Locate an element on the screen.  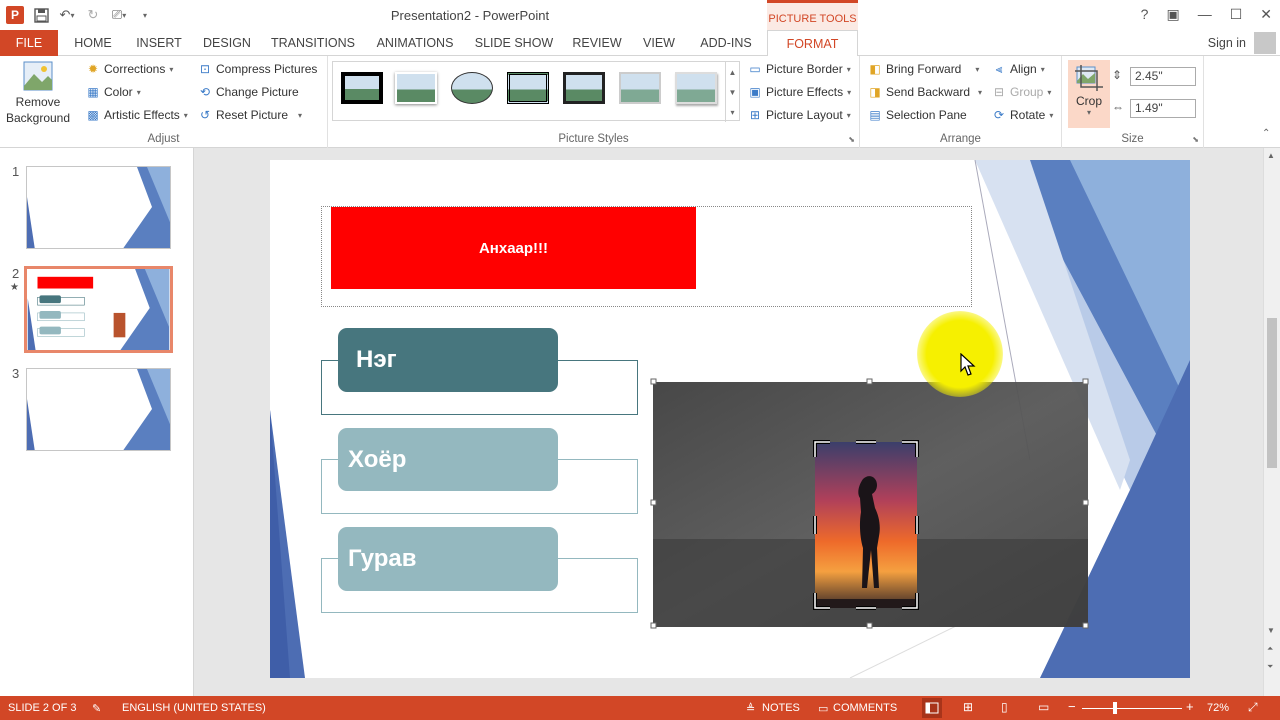
slide-1-preview is located at coordinates (98, 207).